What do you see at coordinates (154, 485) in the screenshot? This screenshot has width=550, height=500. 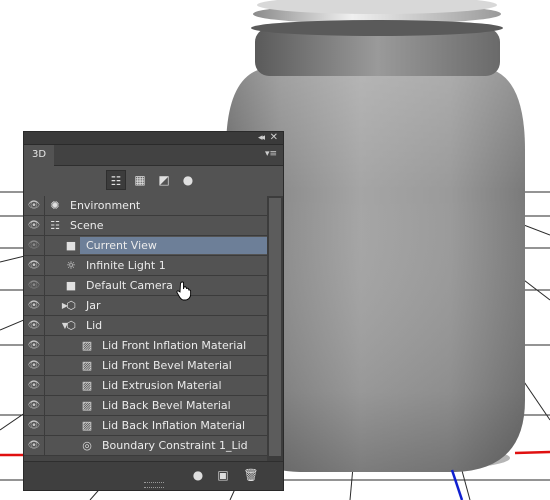 I see `resize-grip` at bounding box center [154, 485].